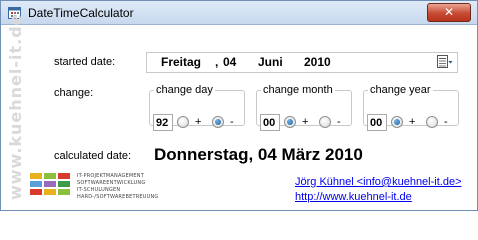 This screenshot has width=478, height=240. I want to click on logo-line: IT-PROJEKTMANAGEMENT, so click(110, 176).